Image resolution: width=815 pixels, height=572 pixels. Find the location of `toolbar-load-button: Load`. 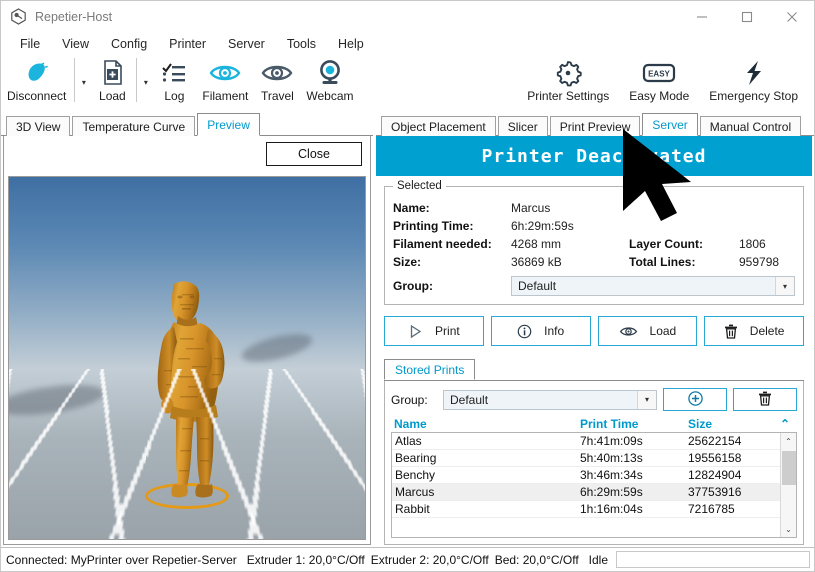

toolbar-load-button: Load is located at coordinates (112, 79).